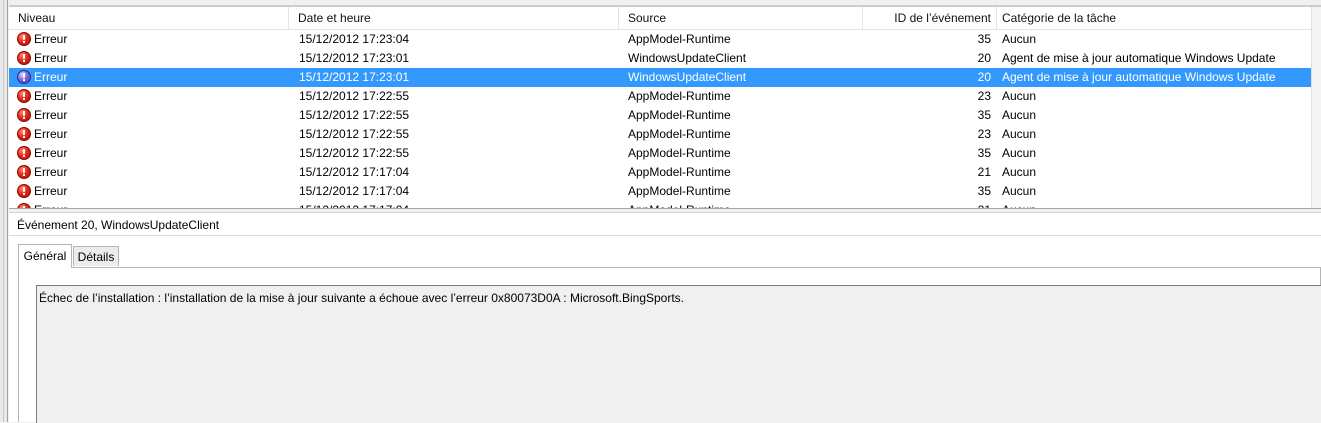 The width and height of the screenshot is (1321, 423). I want to click on column-header-event-id: ID de l’événement, so click(930, 18).